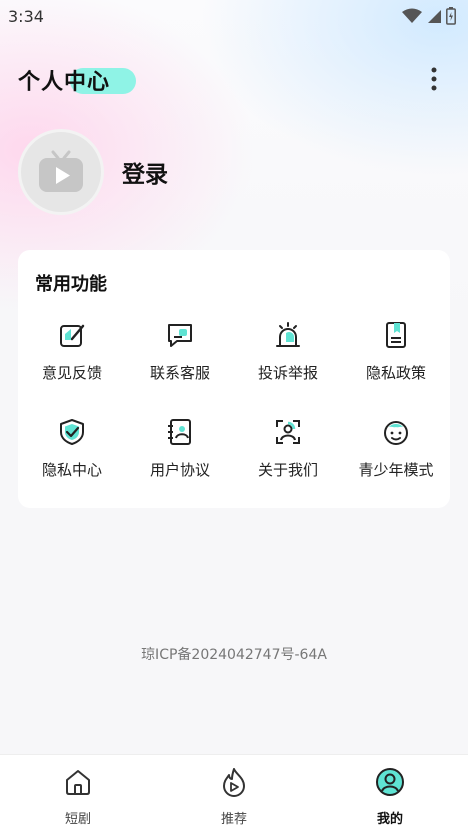  I want to click on login-button: 登录, so click(145, 172).